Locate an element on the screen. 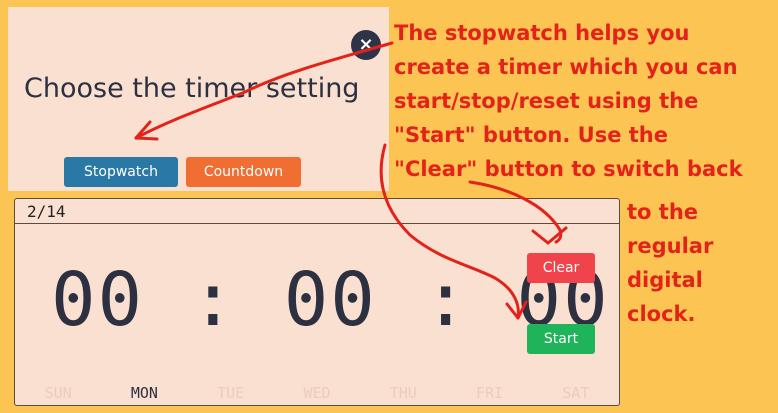  arrow-to-clear is located at coordinates (515, 212).